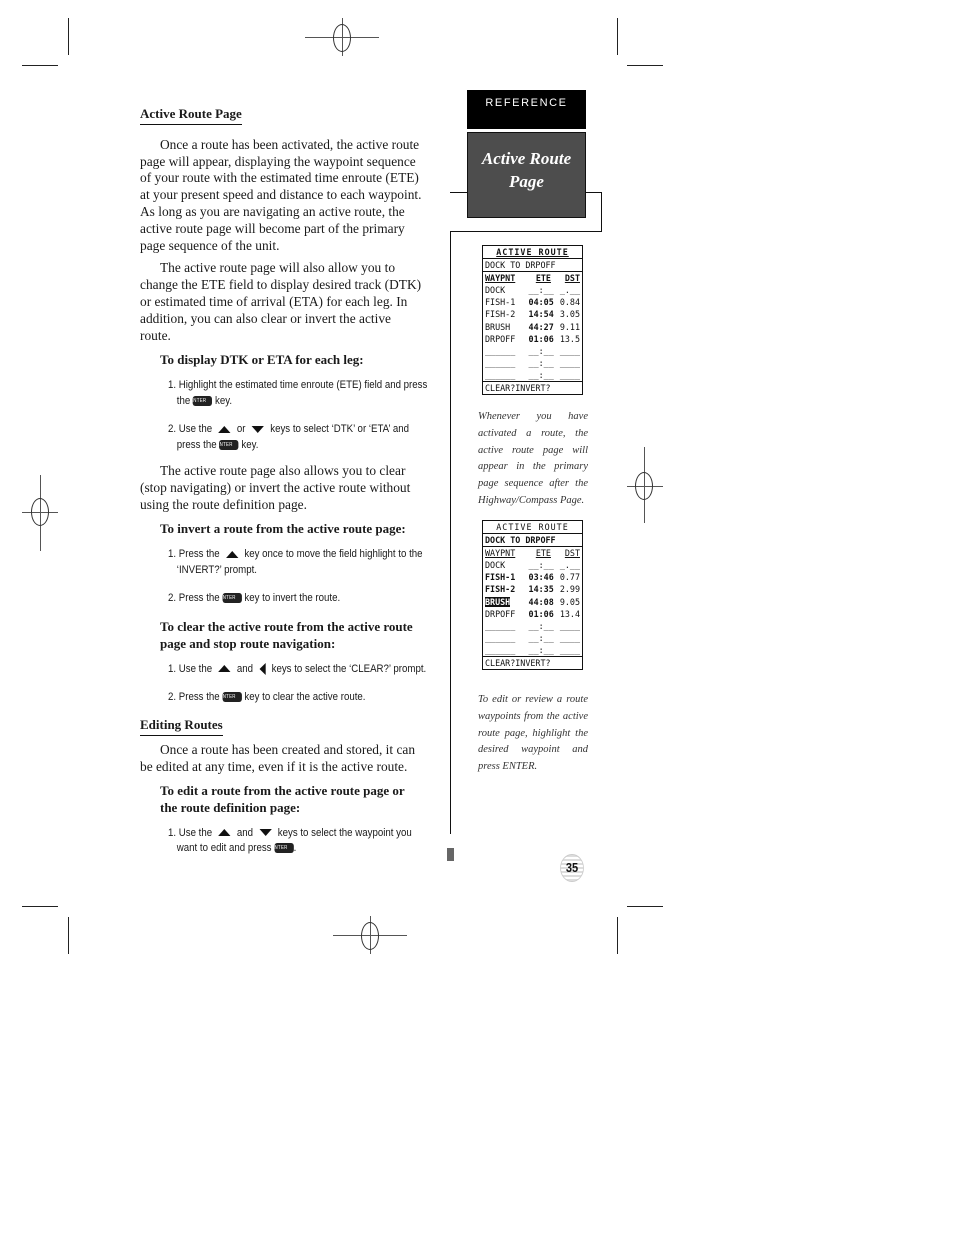  I want to click on waypoint-distance: 13.5, so click(569, 338).